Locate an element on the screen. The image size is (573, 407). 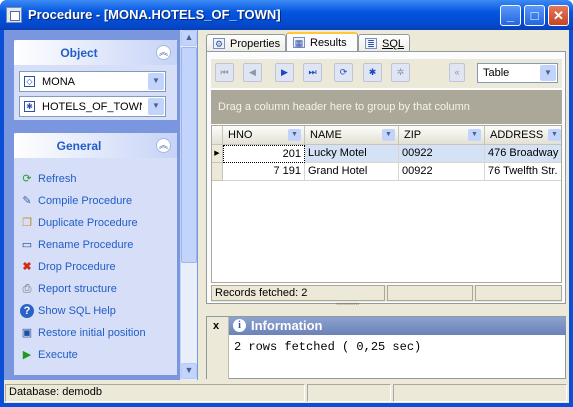
action-rename-procedure: ▭ Rename Procedure is located at coordinates (95, 246).